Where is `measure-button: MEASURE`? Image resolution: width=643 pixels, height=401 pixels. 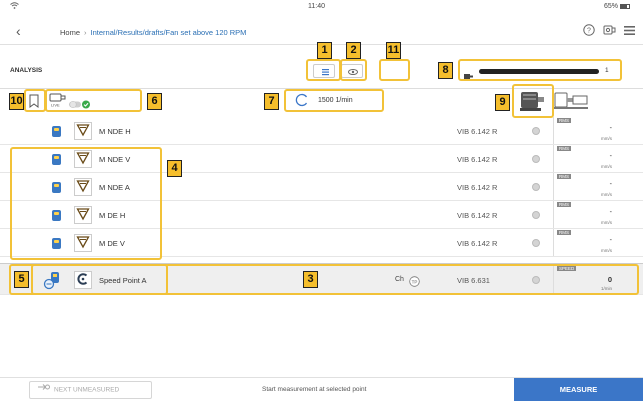 measure-button: MEASURE is located at coordinates (578, 389).